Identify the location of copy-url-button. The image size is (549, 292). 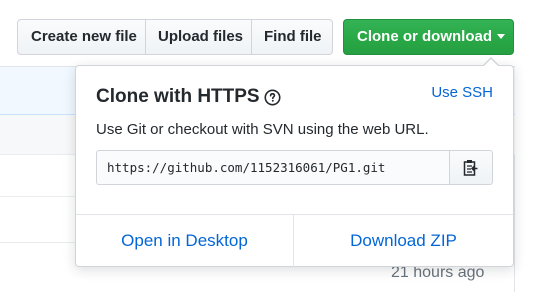
(471, 167).